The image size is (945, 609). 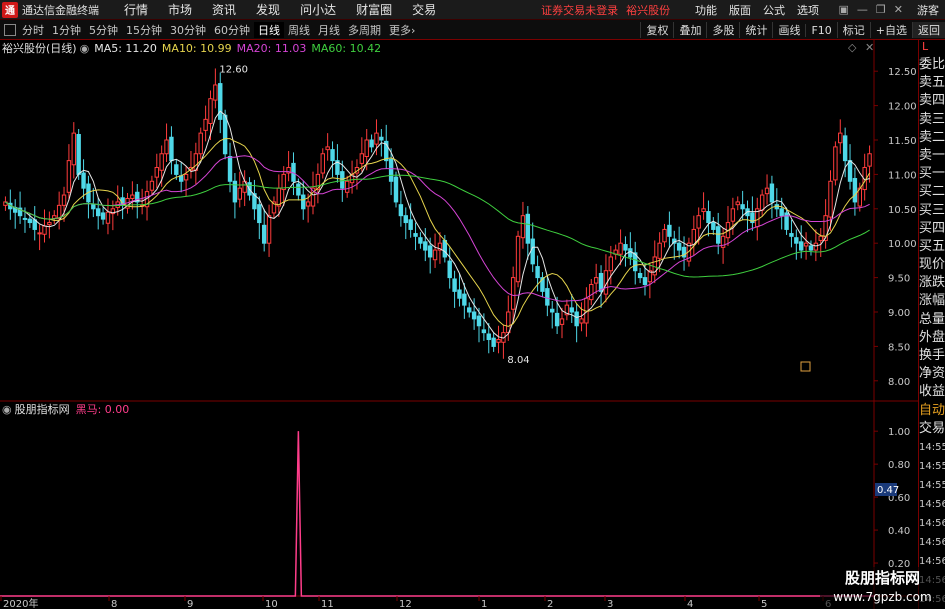 What do you see at coordinates (271, 604) in the screenshot?
I see `x-tick-label: 10` at bounding box center [271, 604].